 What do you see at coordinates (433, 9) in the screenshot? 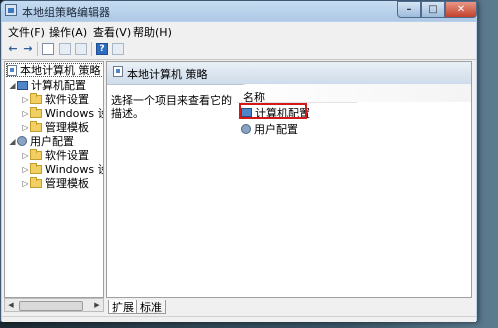
I see `maximize-button: □` at bounding box center [433, 9].